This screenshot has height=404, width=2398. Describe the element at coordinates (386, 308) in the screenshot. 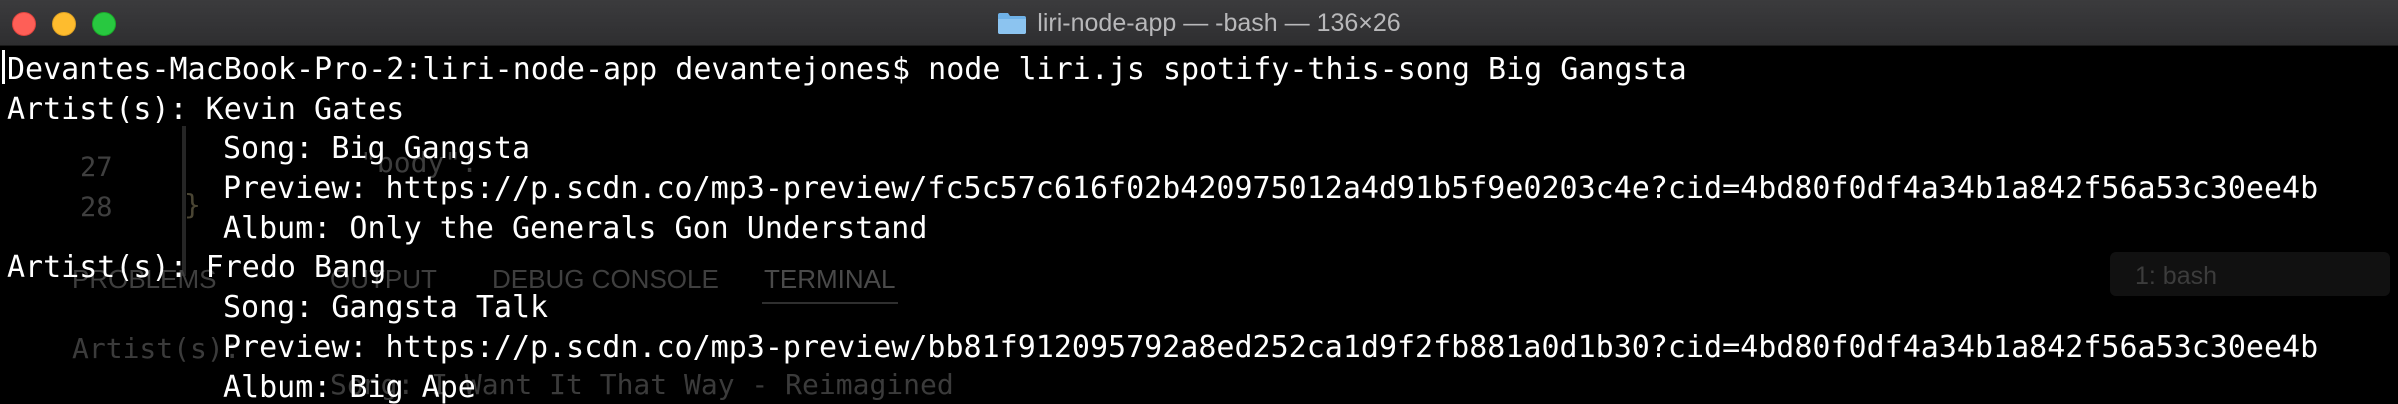

I see `result-song: Song: Gangsta Talk` at that location.